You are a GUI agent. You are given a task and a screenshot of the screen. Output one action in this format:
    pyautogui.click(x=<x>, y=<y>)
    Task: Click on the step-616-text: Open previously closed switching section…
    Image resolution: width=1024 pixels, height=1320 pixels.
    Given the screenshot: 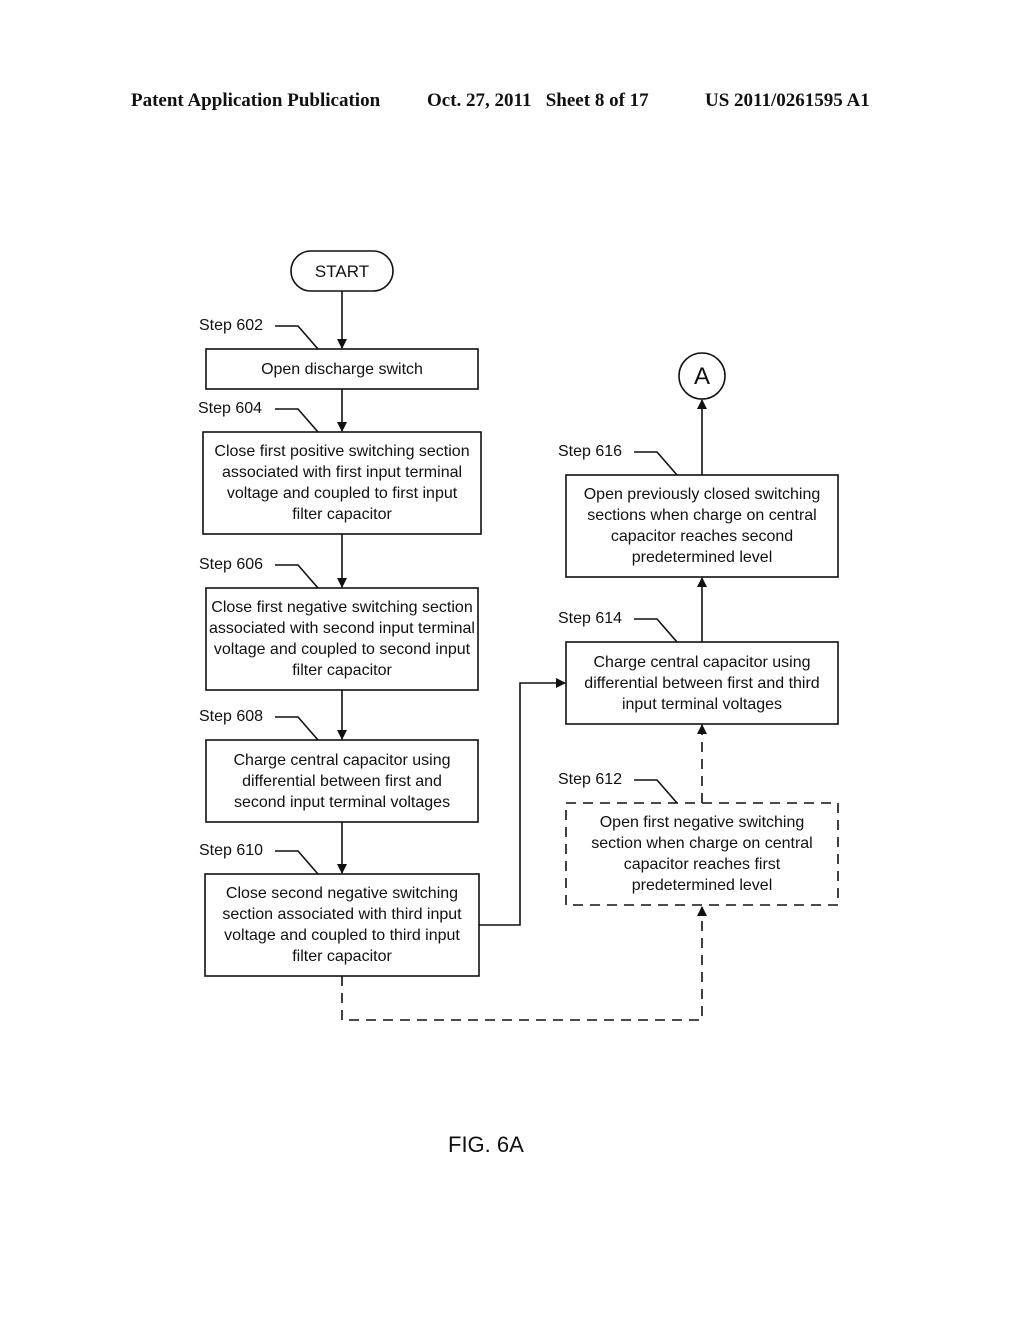 What is the action you would take?
    pyautogui.click(x=702, y=526)
    